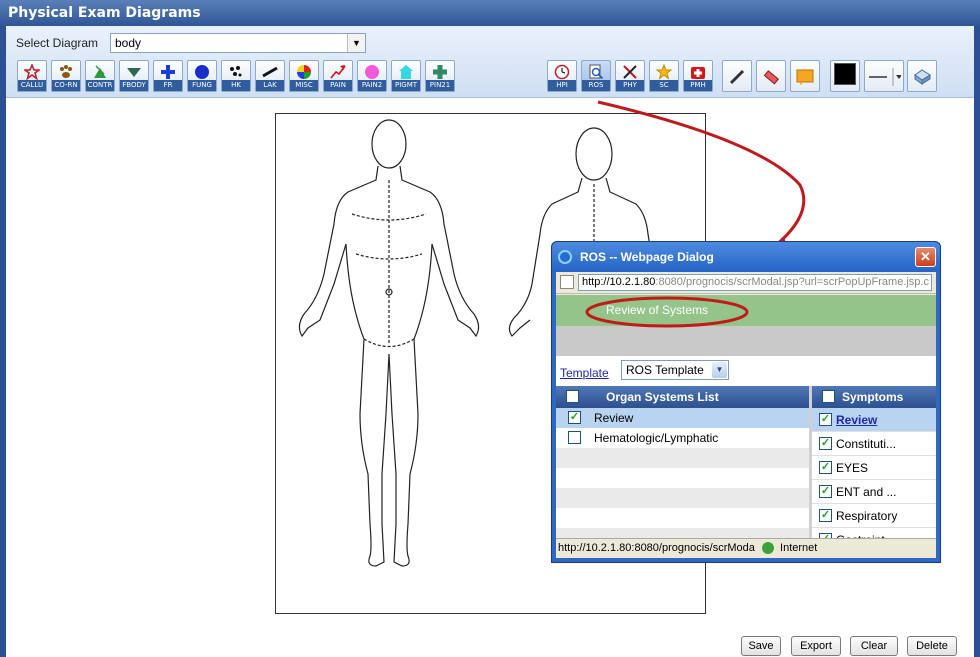  Describe the element at coordinates (584, 373) in the screenshot. I see `template-link: Template` at that location.